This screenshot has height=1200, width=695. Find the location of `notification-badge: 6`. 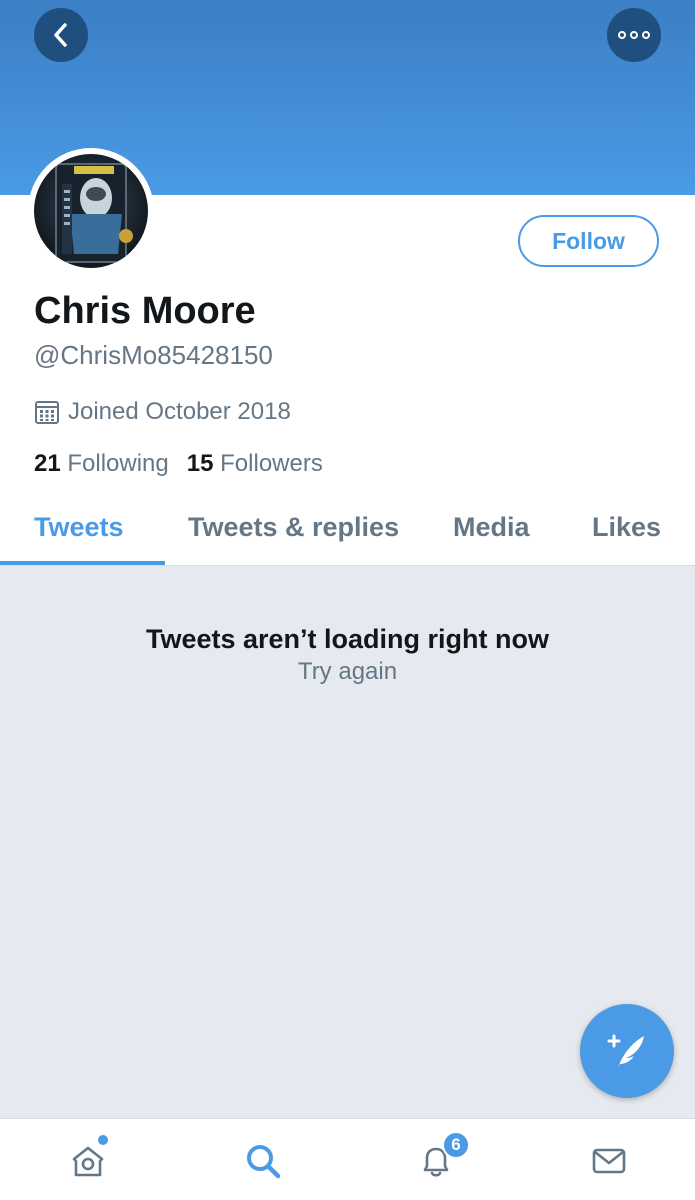

notification-badge: 6 is located at coordinates (456, 1145).